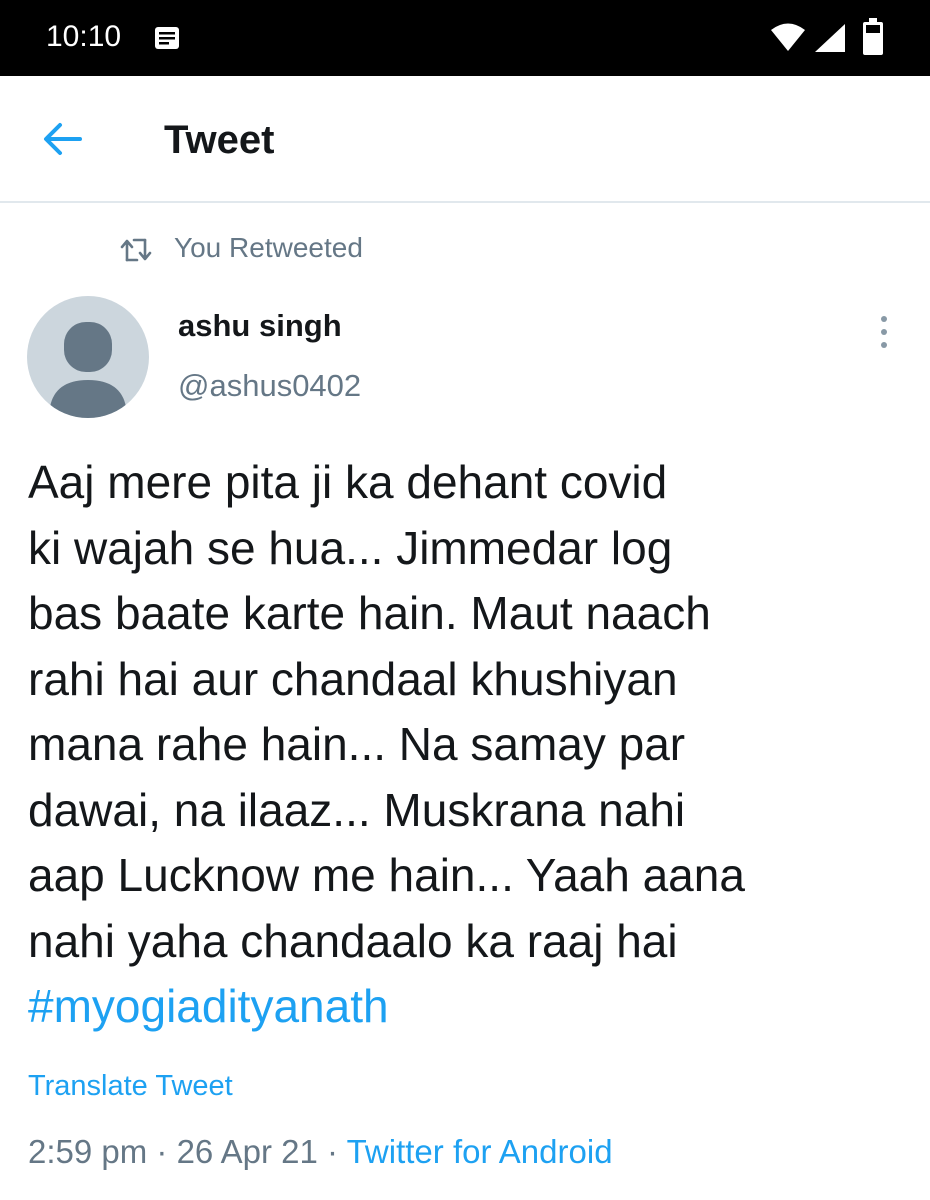 The height and width of the screenshot is (1200, 930). What do you see at coordinates (468, 1007) in the screenshot?
I see `hashtag-link: #myogiadityanath` at bounding box center [468, 1007].